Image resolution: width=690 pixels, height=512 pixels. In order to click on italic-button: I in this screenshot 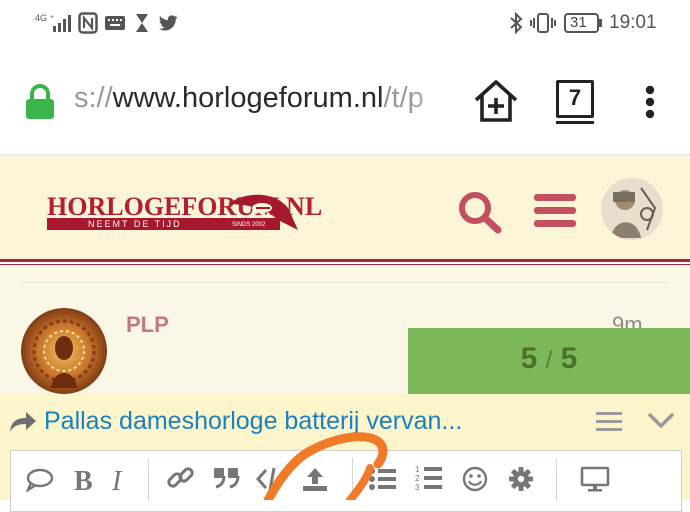, I will do `click(116, 482)`.